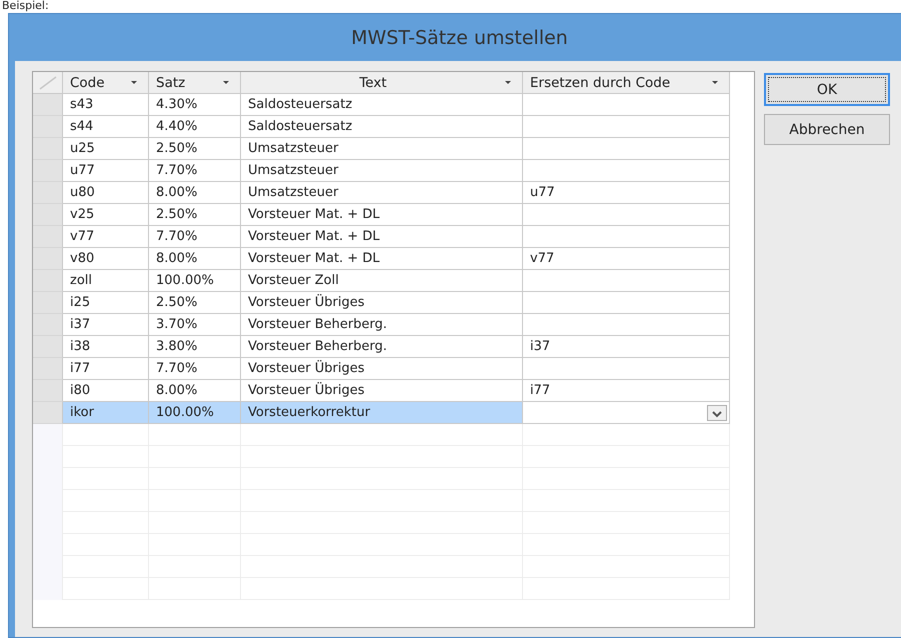 The image size is (901, 638). Describe the element at coordinates (195, 325) in the screenshot. I see `table-cell: 3.70%` at that location.